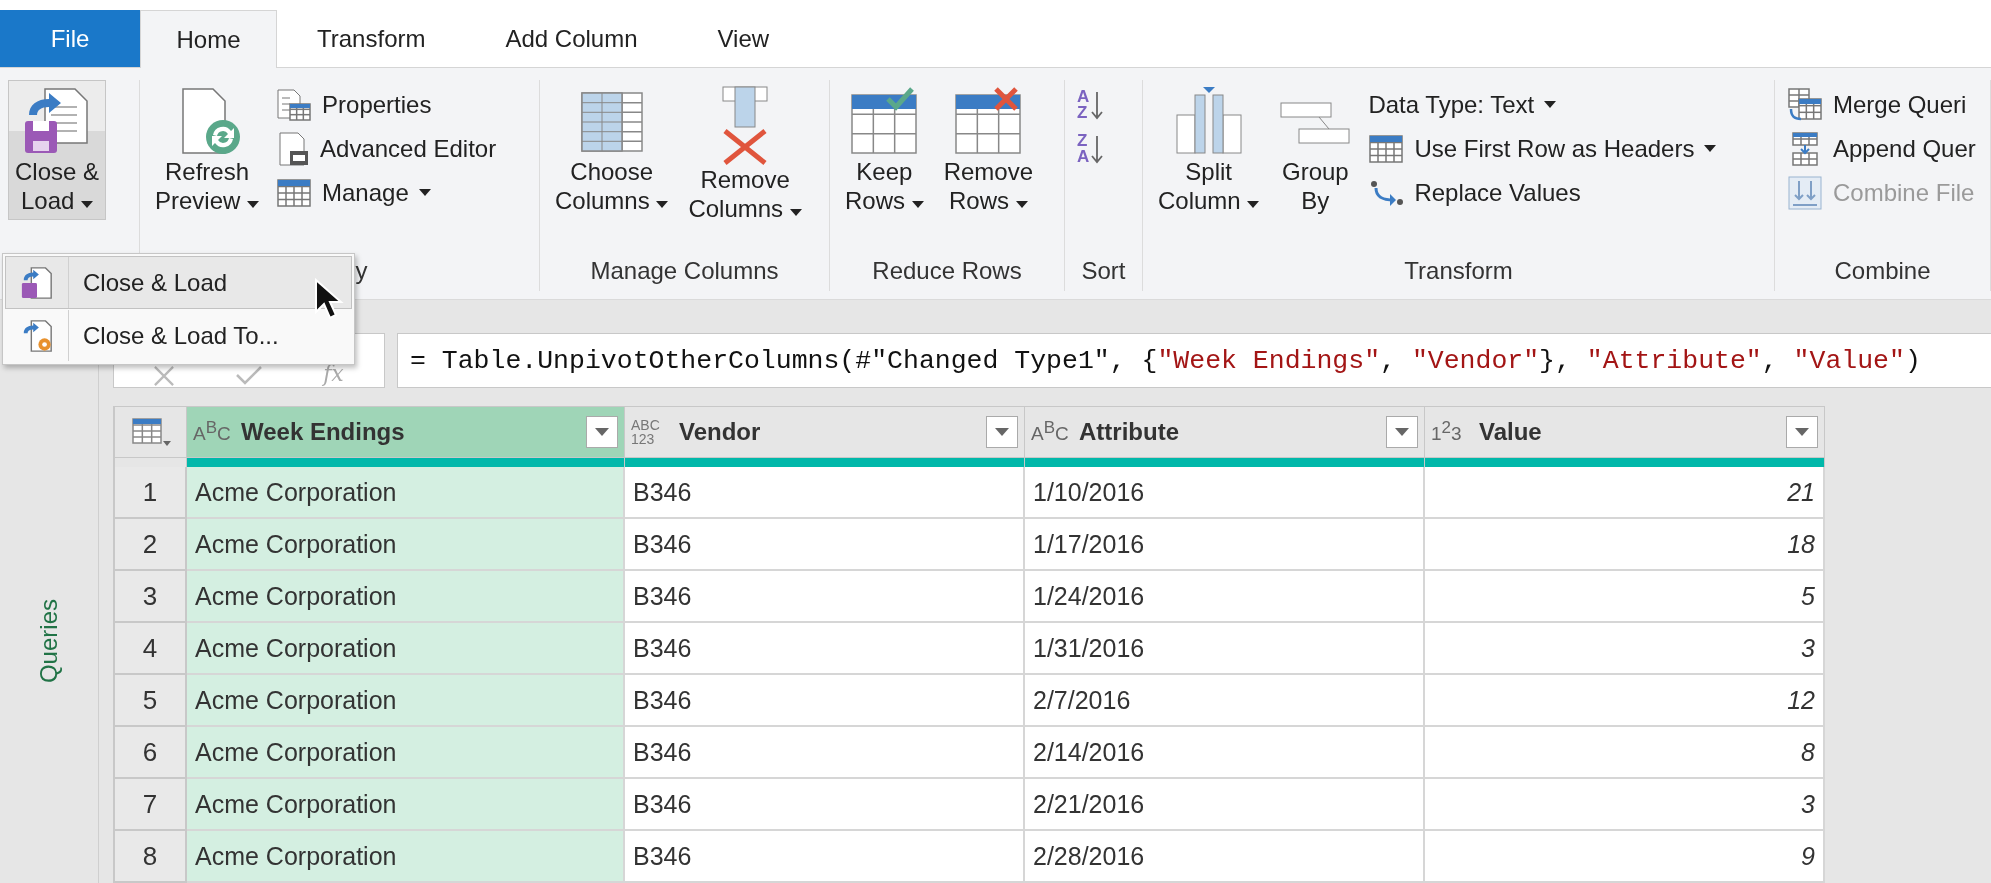 Image resolution: width=1991 pixels, height=883 pixels. I want to click on properties-icon, so click(294, 105).